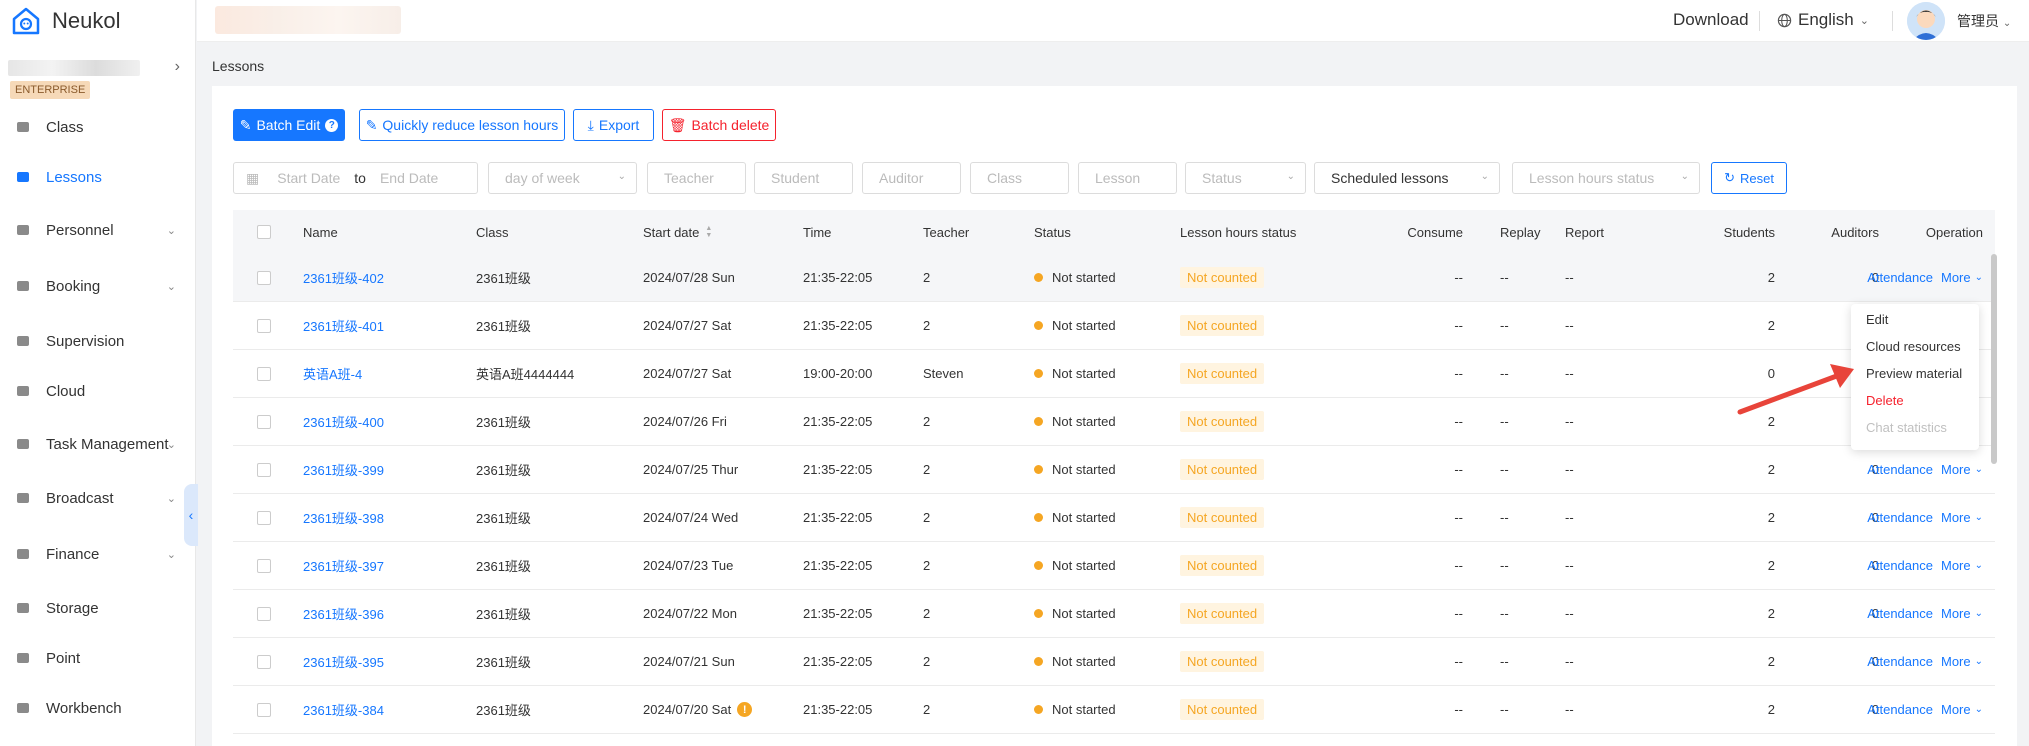 This screenshot has height=746, width=2029. Describe the element at coordinates (1823, 20) in the screenshot. I see `language-select: English ⌄` at that location.